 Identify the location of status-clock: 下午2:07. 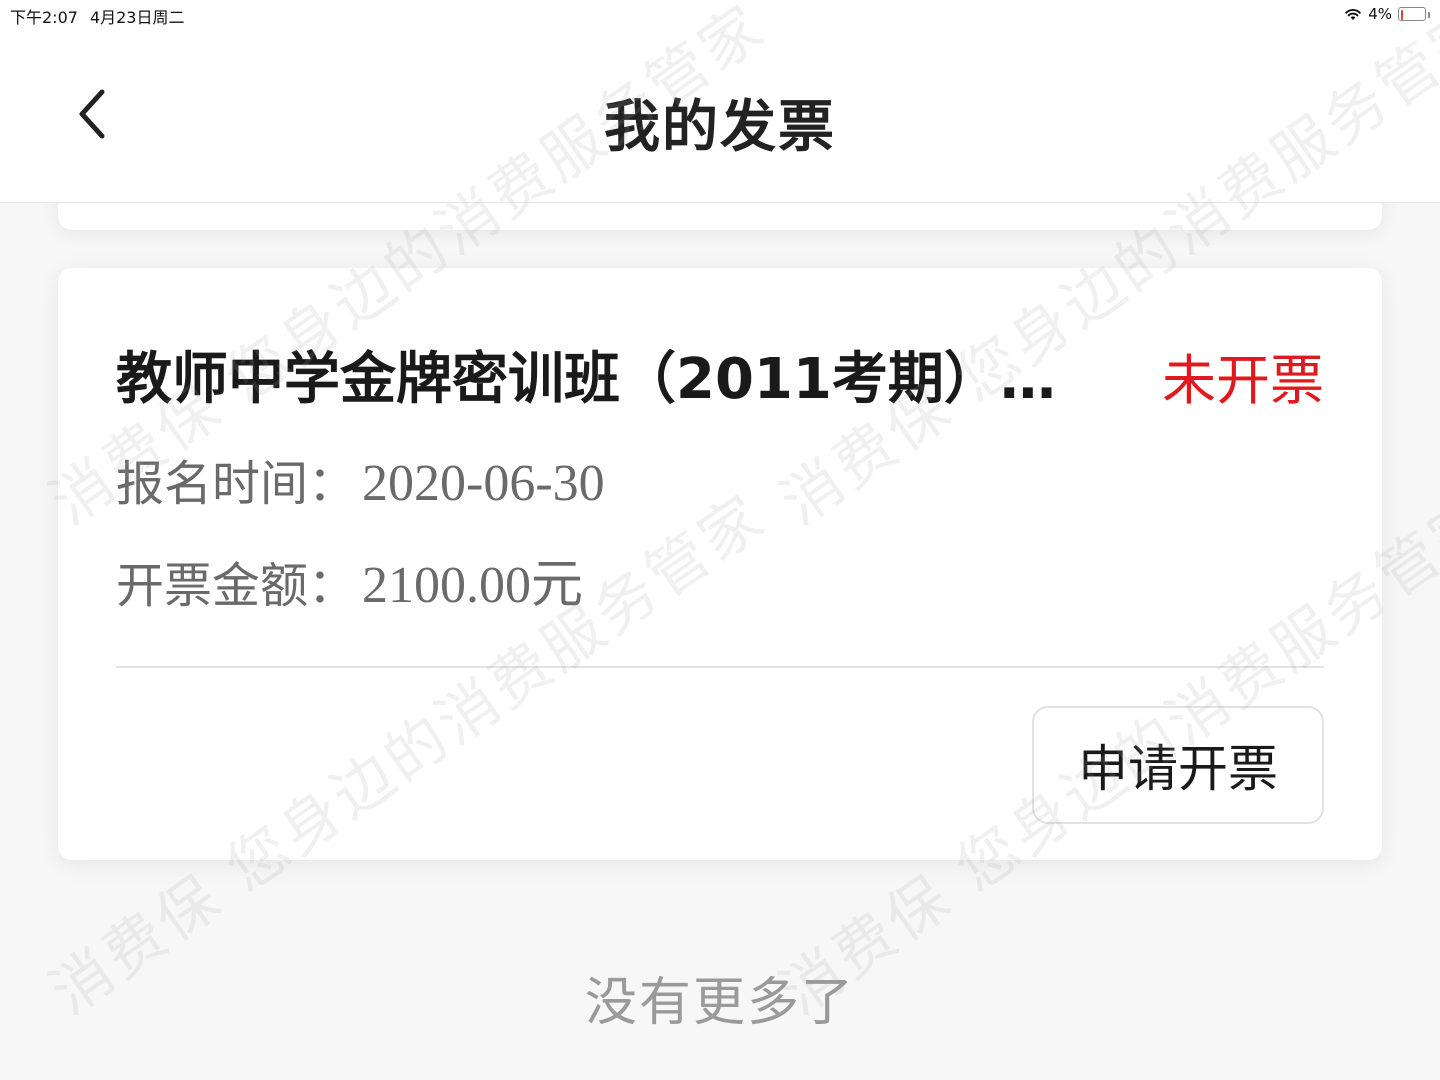
(44, 17).